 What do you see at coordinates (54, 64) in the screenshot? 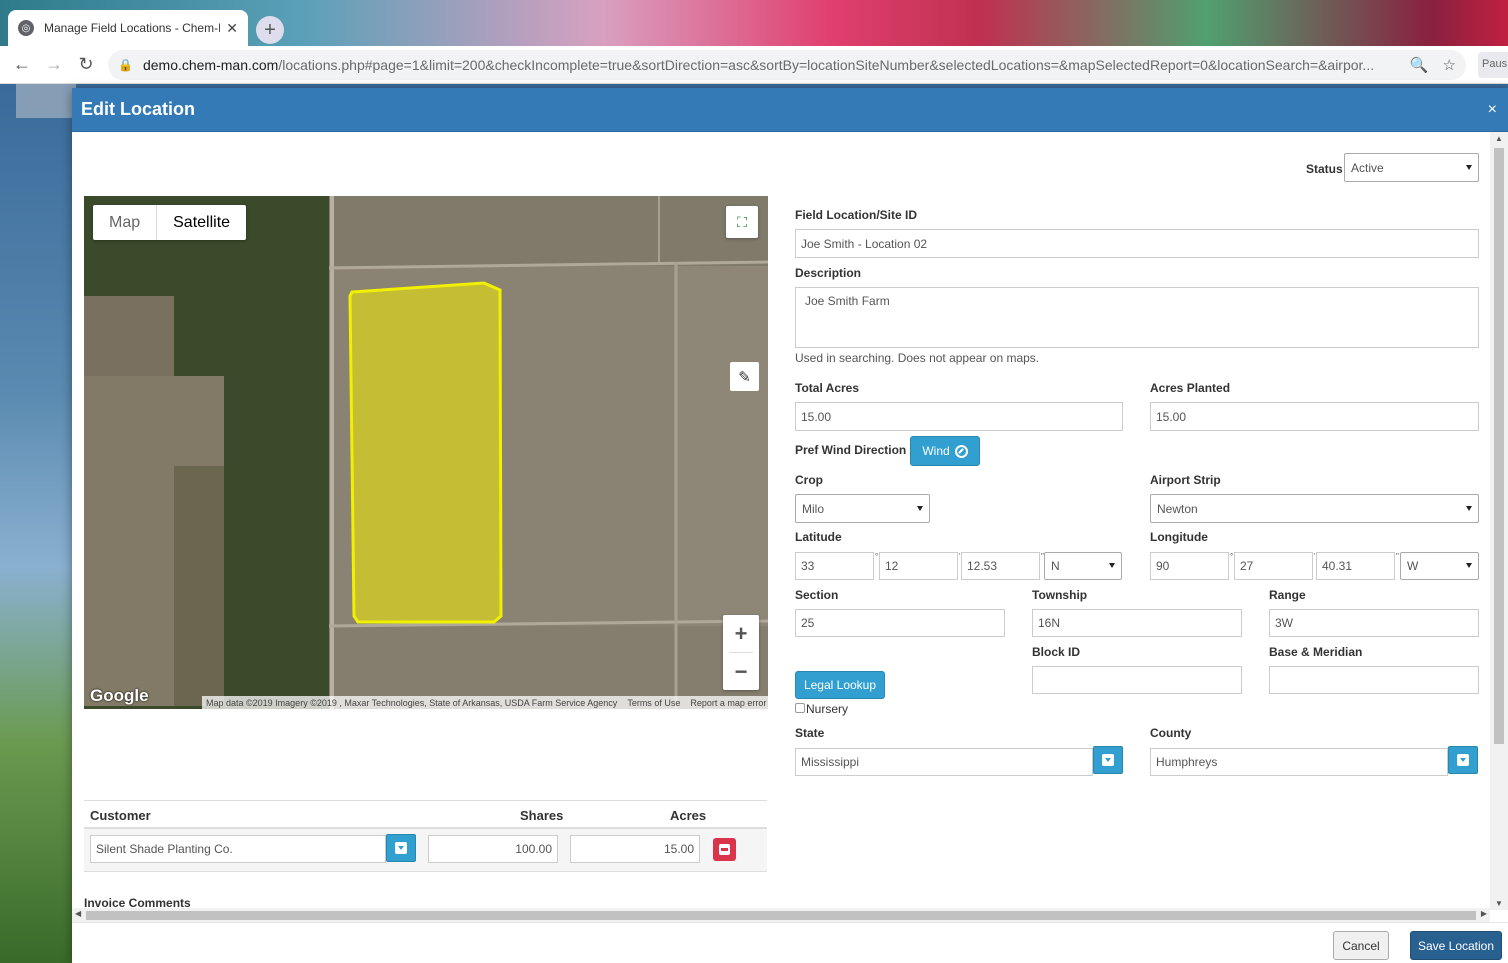
I see `forward-icon: →` at bounding box center [54, 64].